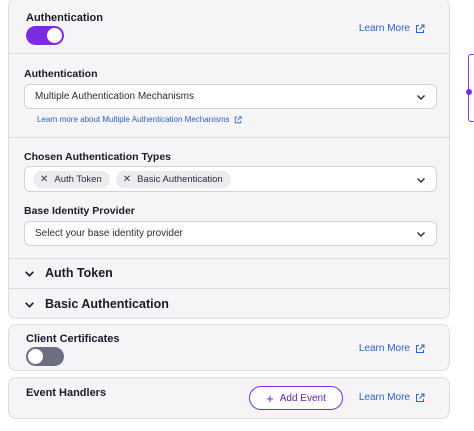 Image resolution: width=474 pixels, height=431 pixels. I want to click on authentication-toggle, so click(45, 35).